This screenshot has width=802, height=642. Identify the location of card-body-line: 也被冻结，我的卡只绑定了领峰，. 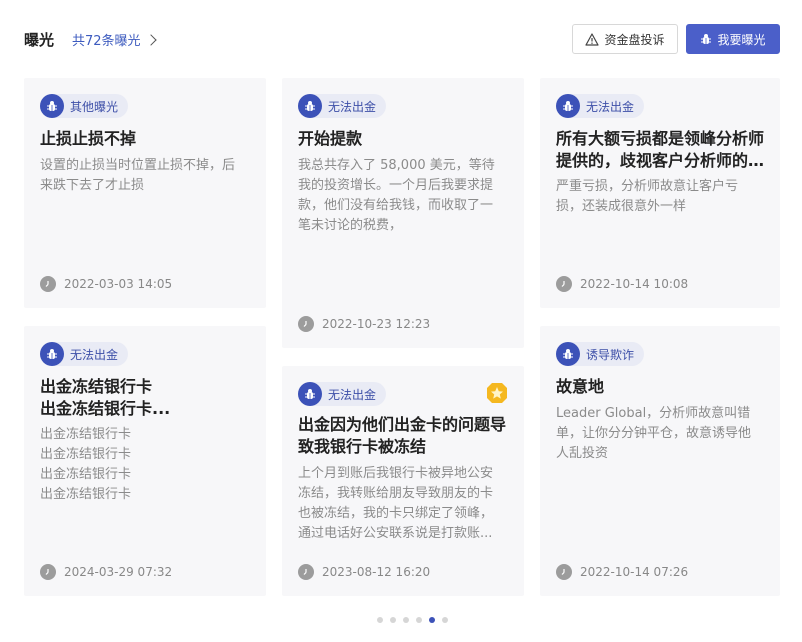
(396, 513).